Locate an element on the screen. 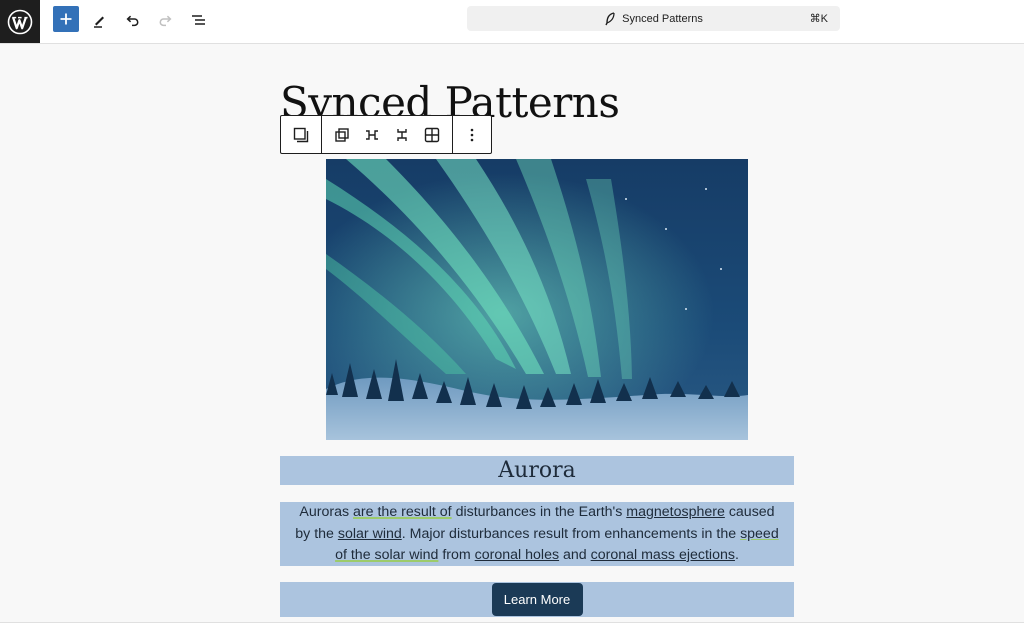  block-toolbar is located at coordinates (386, 134).